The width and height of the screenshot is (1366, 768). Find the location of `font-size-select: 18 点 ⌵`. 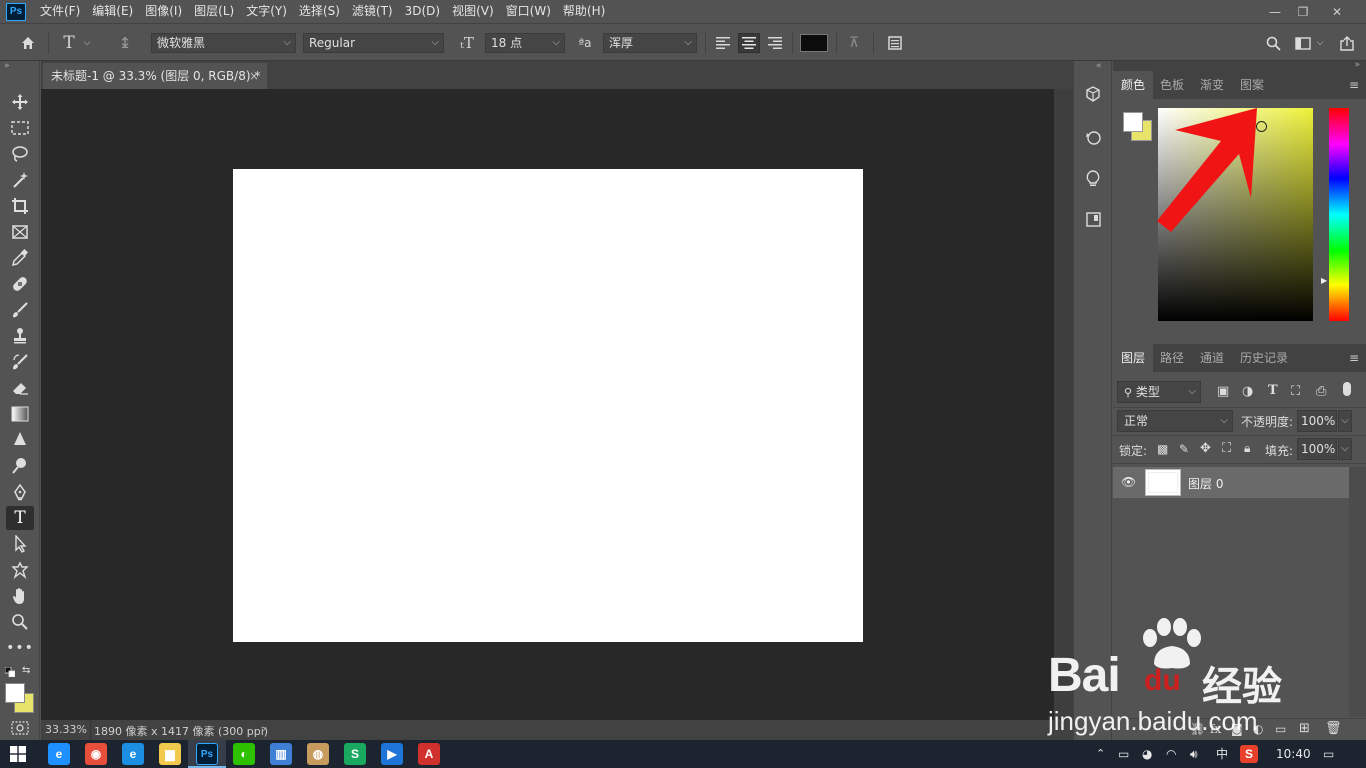

font-size-select: 18 点 ⌵ is located at coordinates (525, 43).